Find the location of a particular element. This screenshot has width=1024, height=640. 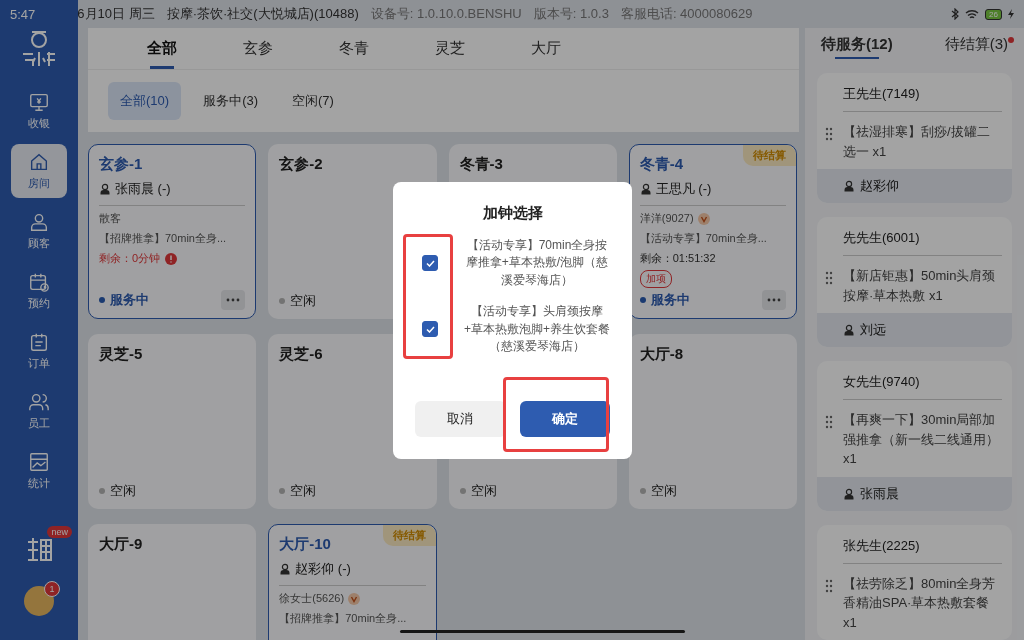

area-tab: 玄参 is located at coordinates (258, 49).